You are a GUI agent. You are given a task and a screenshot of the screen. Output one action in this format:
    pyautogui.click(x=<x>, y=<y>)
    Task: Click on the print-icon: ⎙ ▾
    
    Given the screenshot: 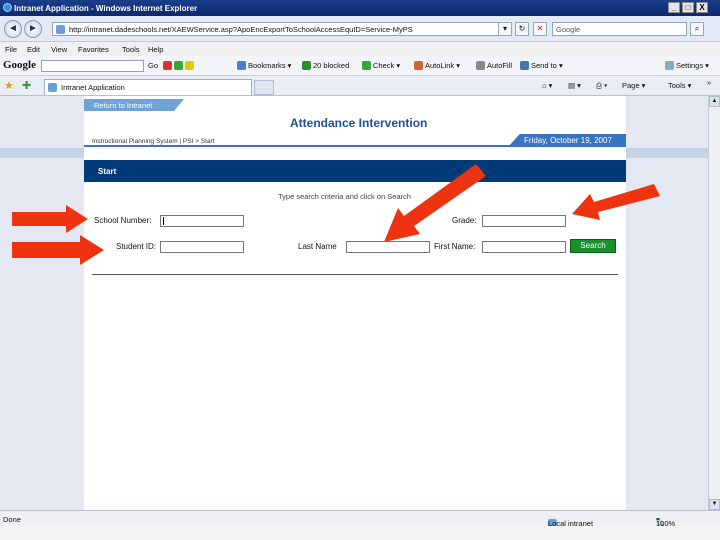 What is the action you would take?
    pyautogui.click(x=601, y=86)
    